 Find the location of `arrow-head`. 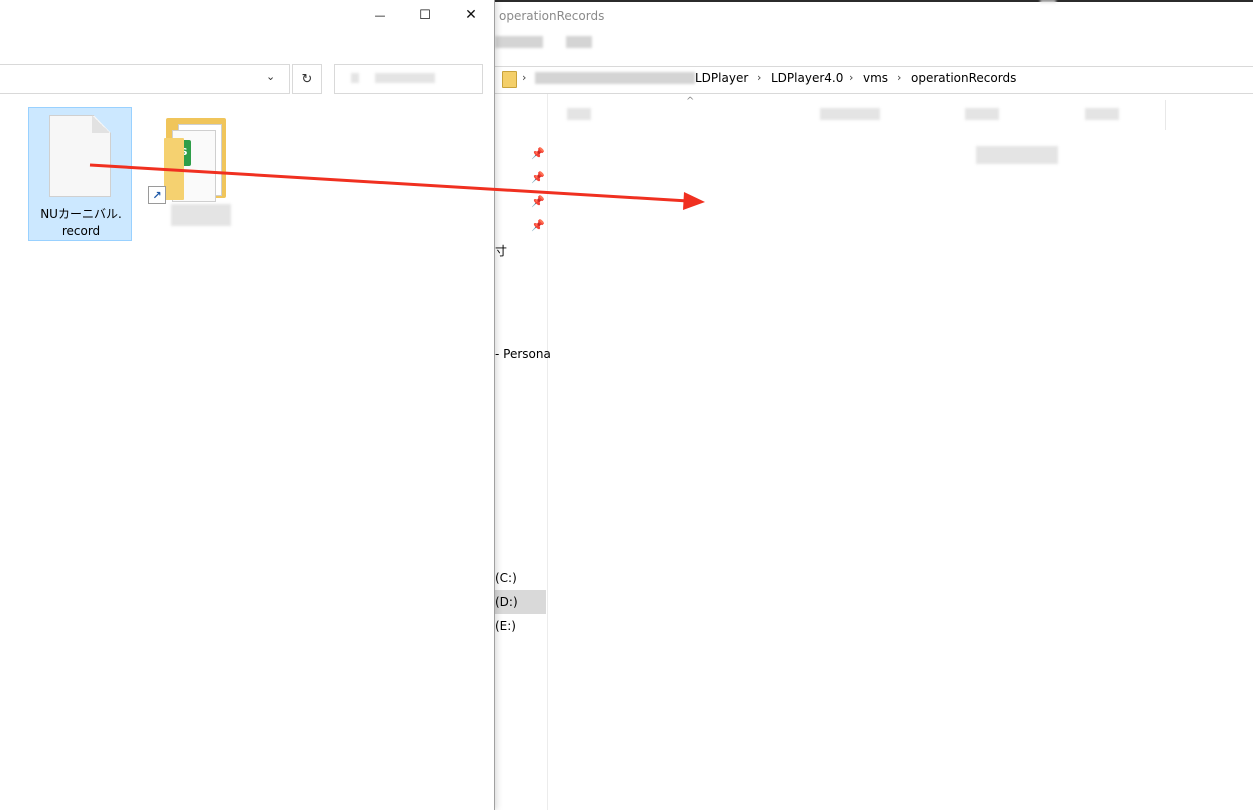

arrow-head is located at coordinates (694, 201).